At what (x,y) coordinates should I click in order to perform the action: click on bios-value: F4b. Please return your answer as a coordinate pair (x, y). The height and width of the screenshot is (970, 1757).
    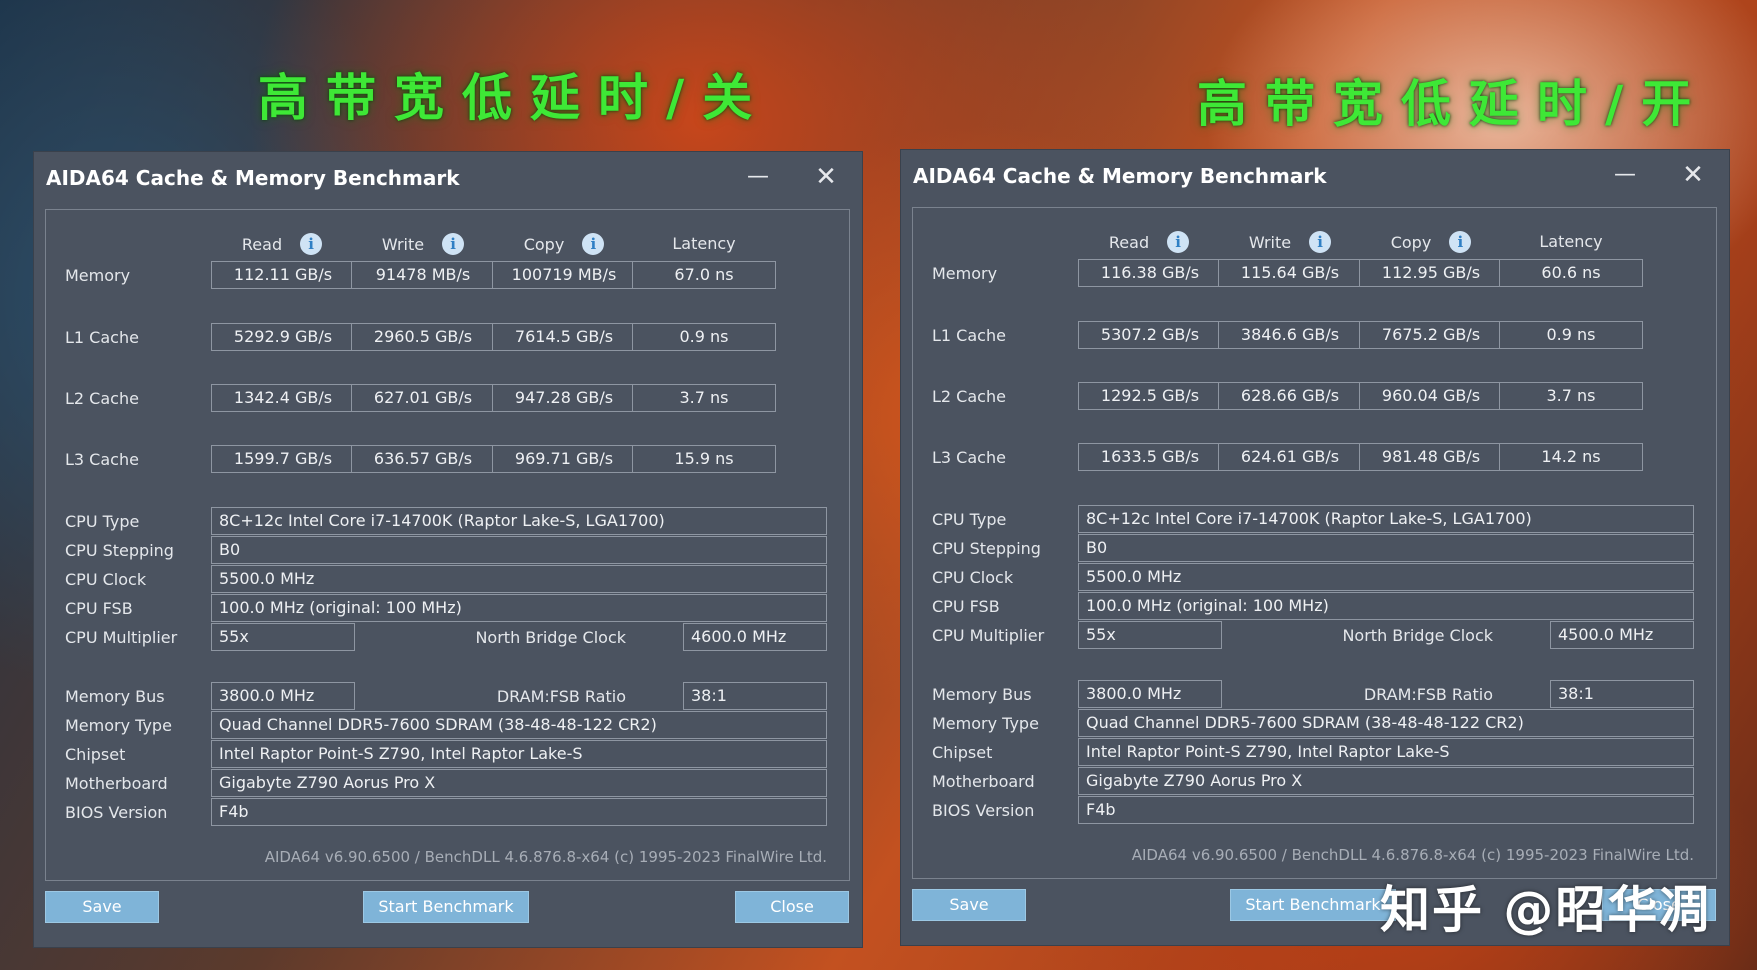
    Looking at the image, I should click on (1386, 810).